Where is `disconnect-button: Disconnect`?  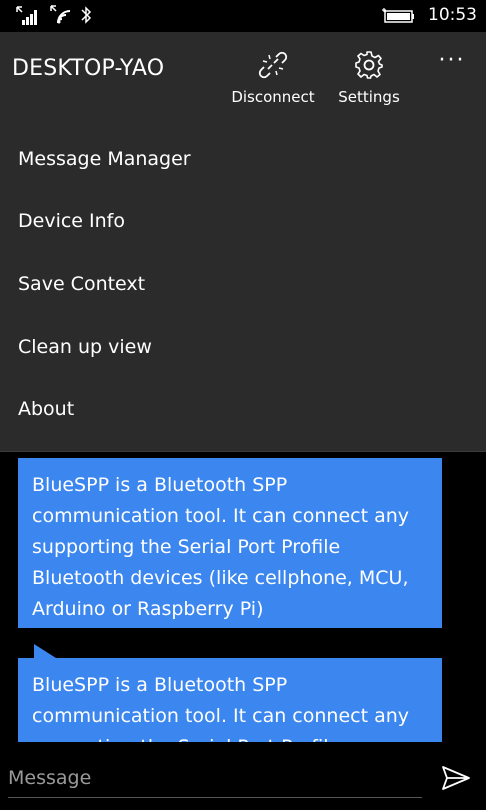
disconnect-button: Disconnect is located at coordinates (273, 75).